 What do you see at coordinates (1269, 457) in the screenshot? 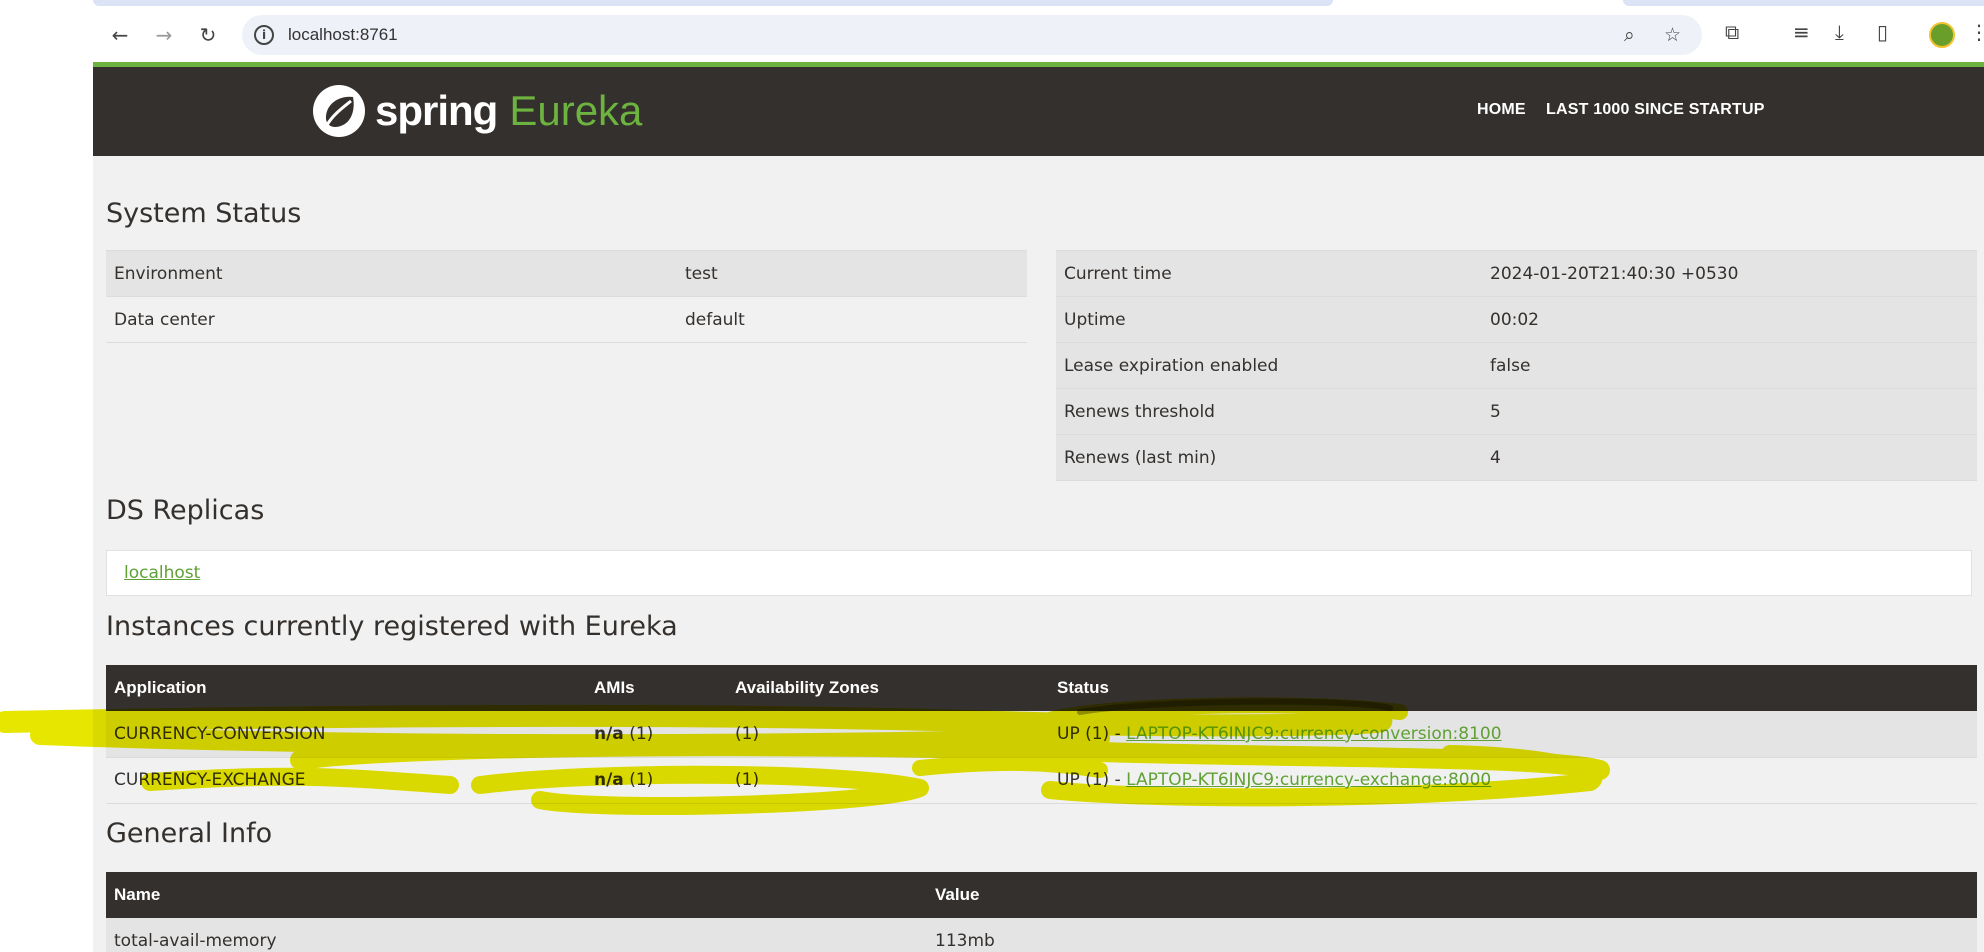
I see `stat-label: Renews (last min)` at bounding box center [1269, 457].